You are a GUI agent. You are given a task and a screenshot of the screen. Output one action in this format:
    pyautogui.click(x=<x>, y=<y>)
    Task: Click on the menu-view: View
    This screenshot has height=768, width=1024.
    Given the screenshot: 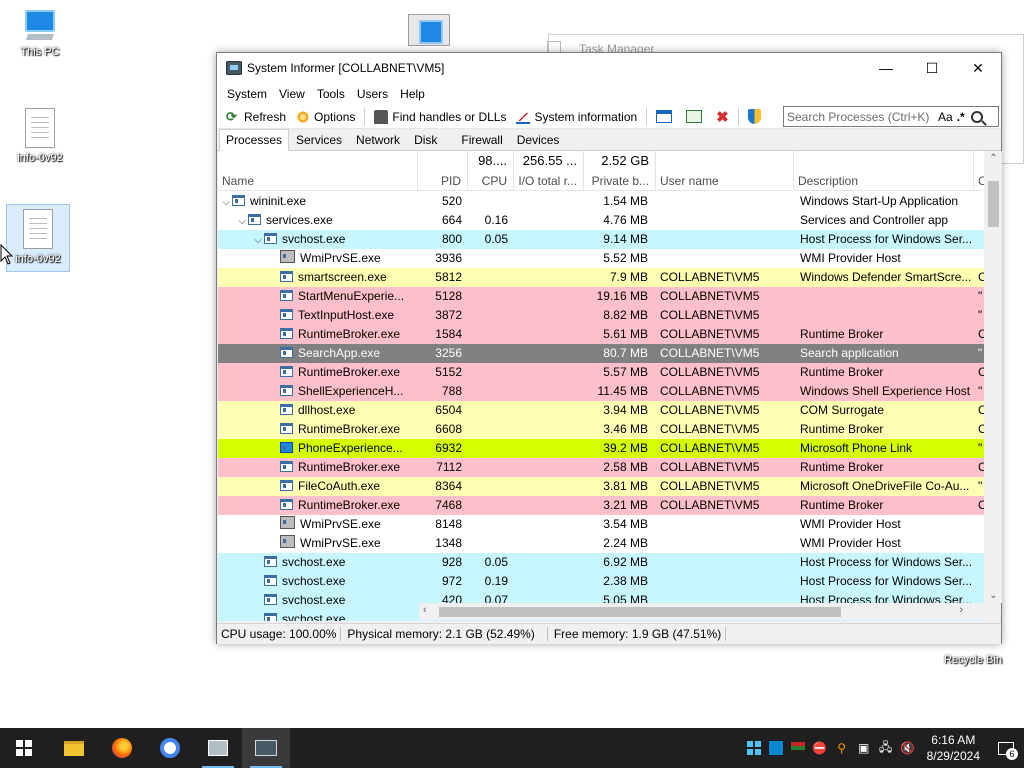 What is the action you would take?
    pyautogui.click(x=292, y=94)
    